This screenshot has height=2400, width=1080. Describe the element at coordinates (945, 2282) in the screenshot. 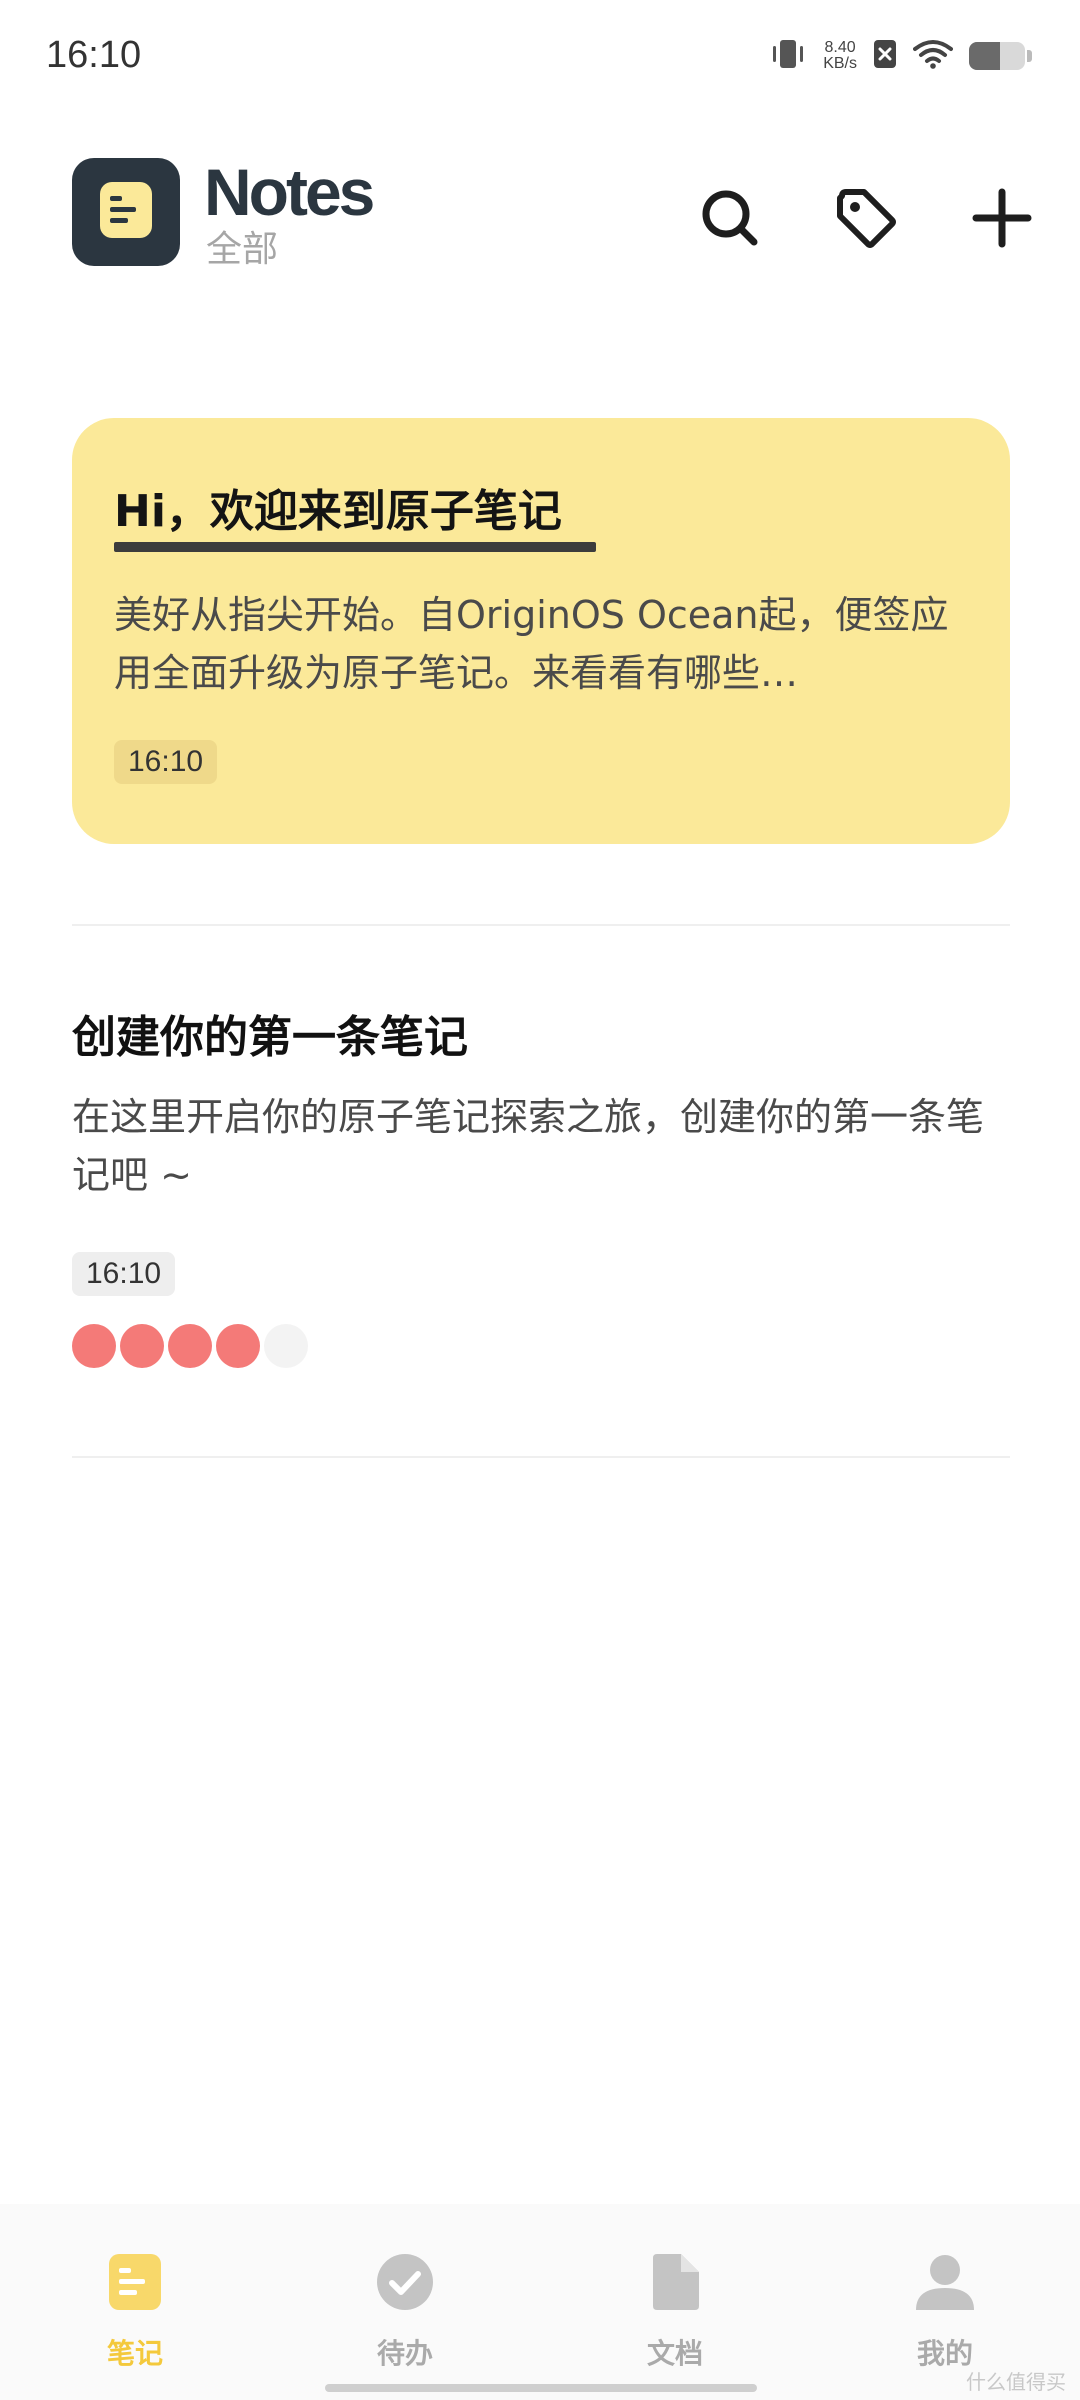

I see `profile-icon` at that location.